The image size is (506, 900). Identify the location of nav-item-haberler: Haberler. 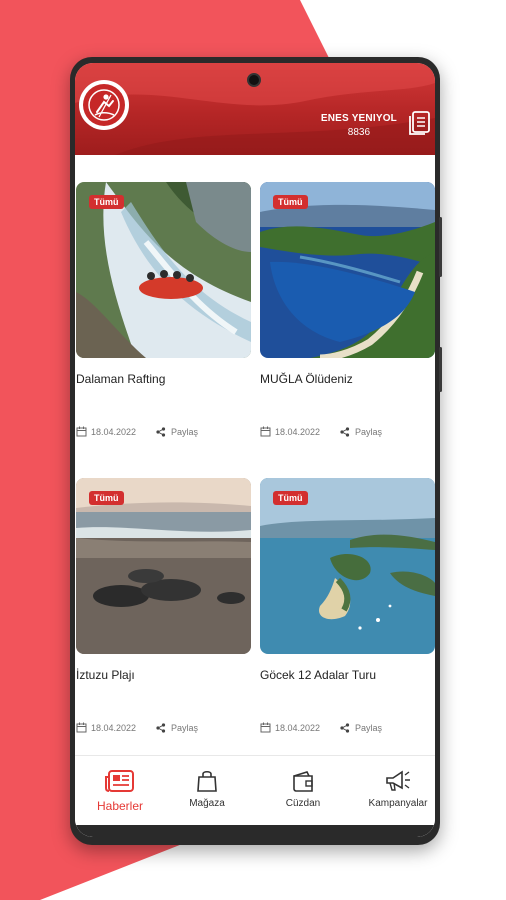
(120, 791).